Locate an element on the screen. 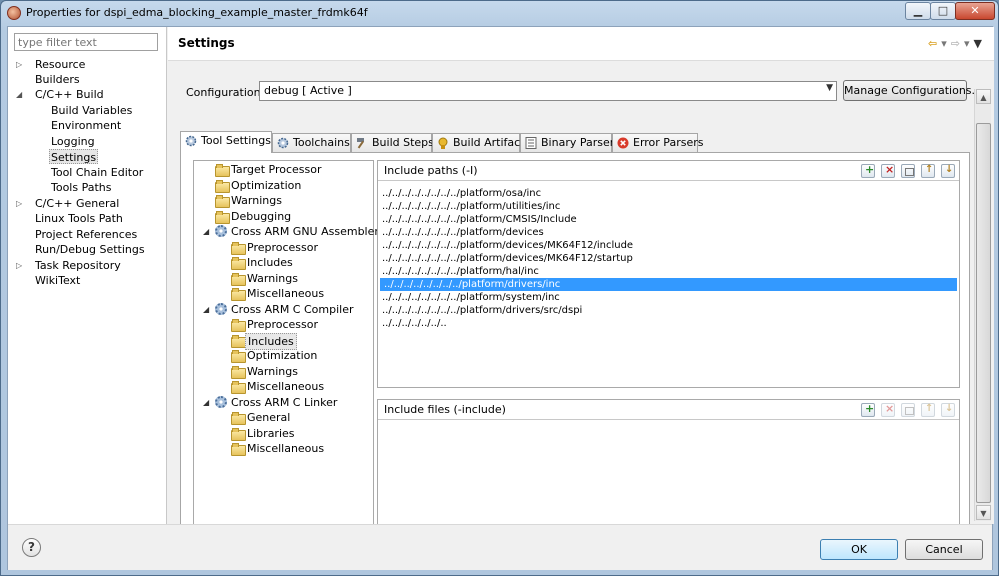 The width and height of the screenshot is (999, 576). include-files-toolbar is located at coordinates (905, 411).